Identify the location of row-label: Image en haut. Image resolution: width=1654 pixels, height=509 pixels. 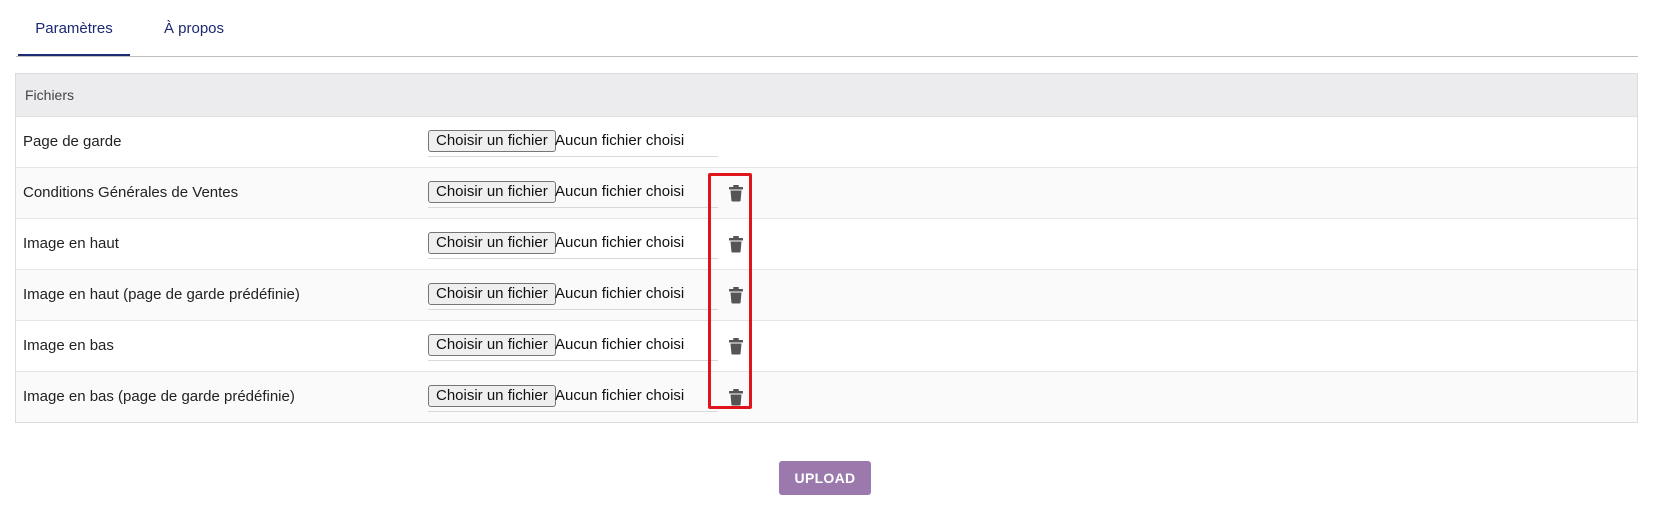
(71, 243).